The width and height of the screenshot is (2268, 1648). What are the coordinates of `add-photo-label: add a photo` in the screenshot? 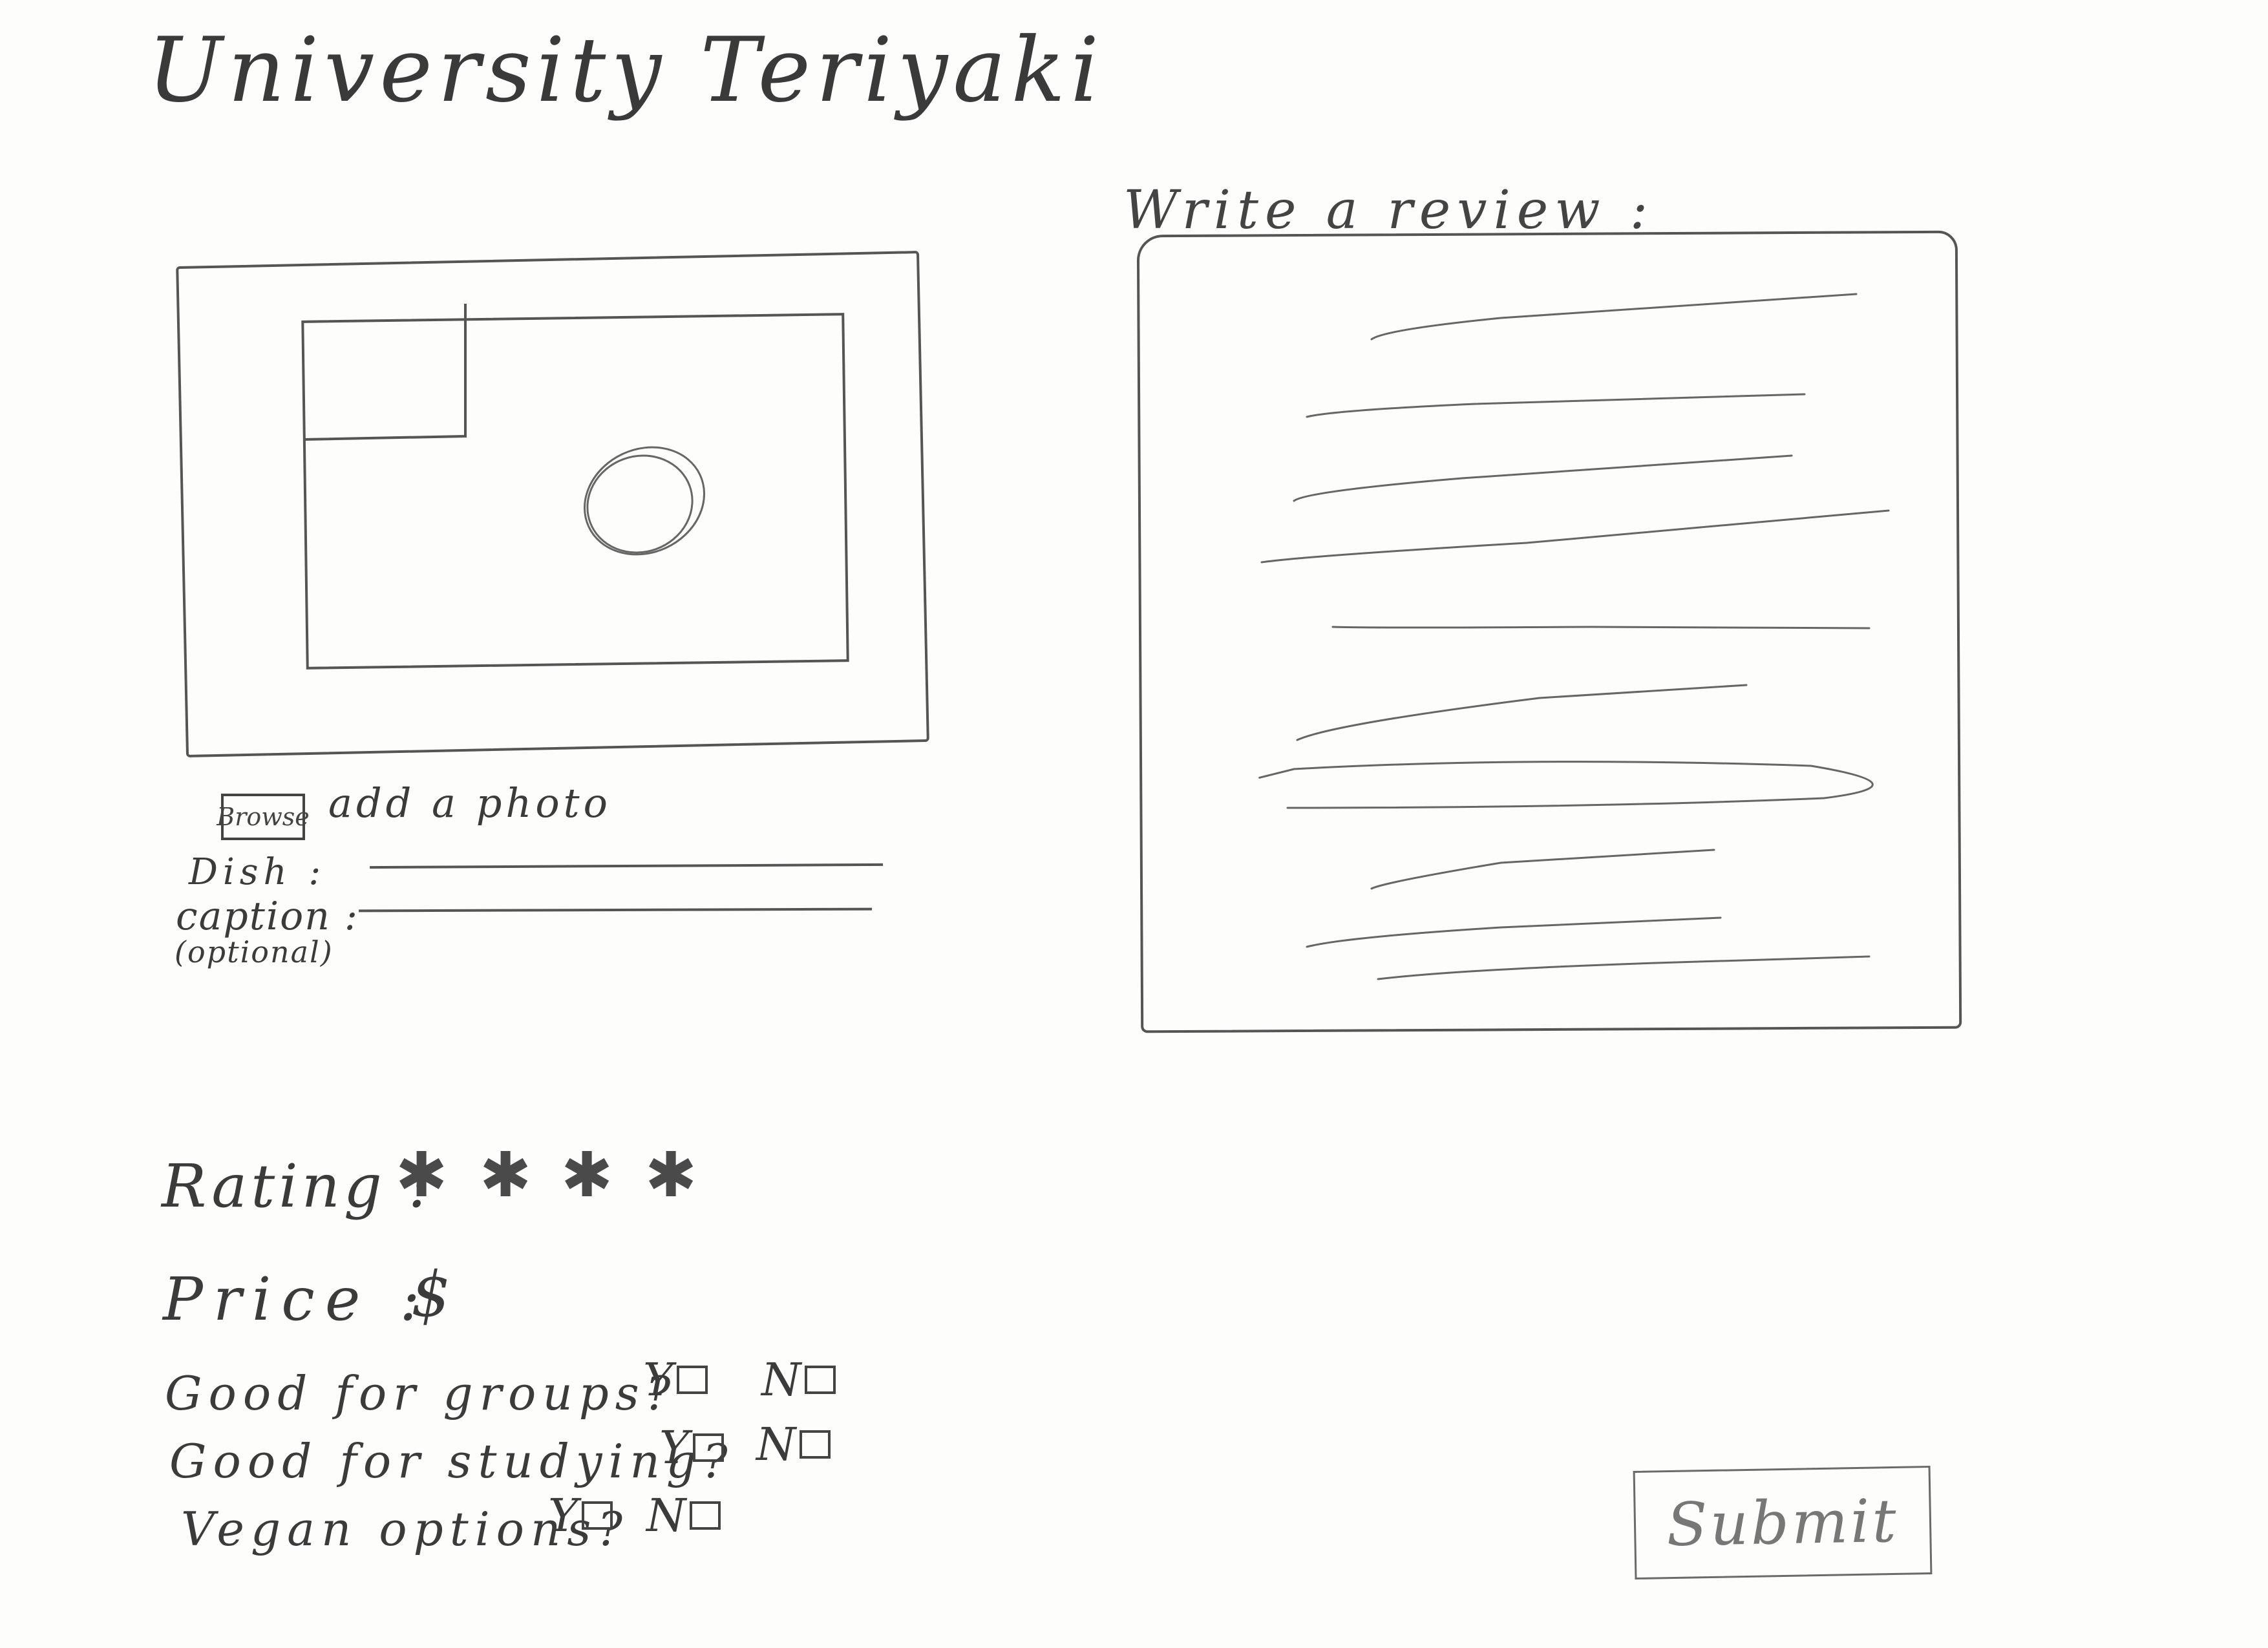 It's located at (469, 803).